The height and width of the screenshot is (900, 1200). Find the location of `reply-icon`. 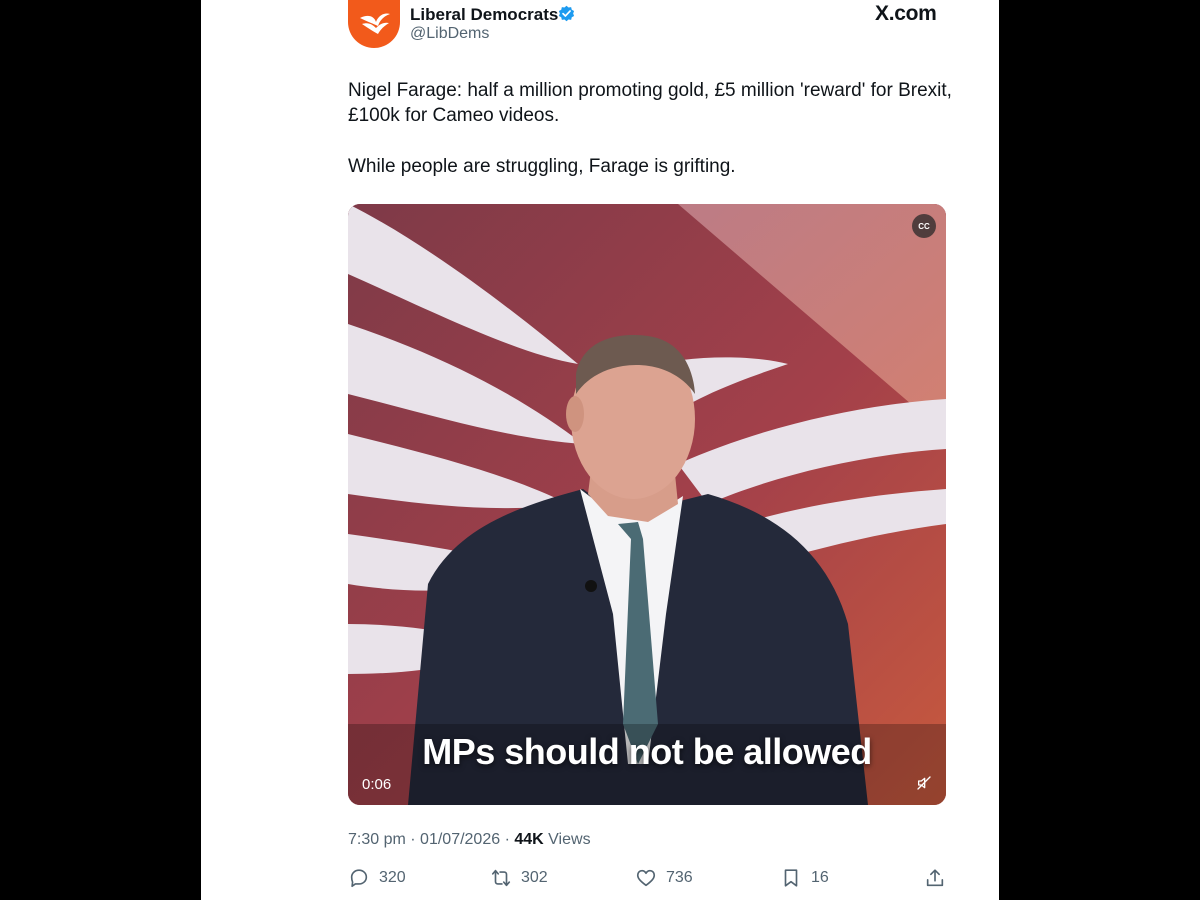

reply-icon is located at coordinates (359, 878).